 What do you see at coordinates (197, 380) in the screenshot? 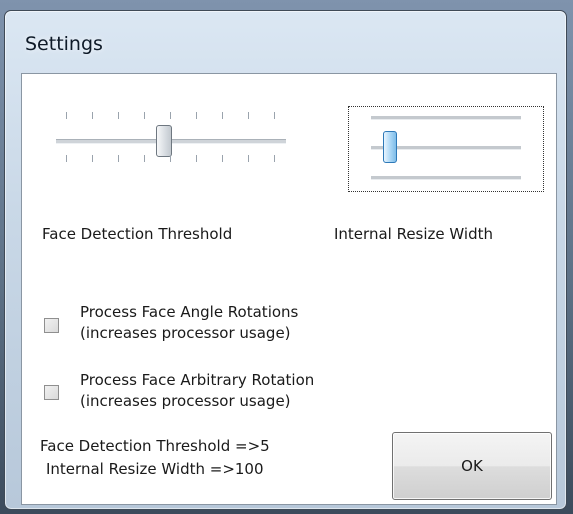
I see `checkbox-label-line: Process Face Arbitrary Rotation` at bounding box center [197, 380].